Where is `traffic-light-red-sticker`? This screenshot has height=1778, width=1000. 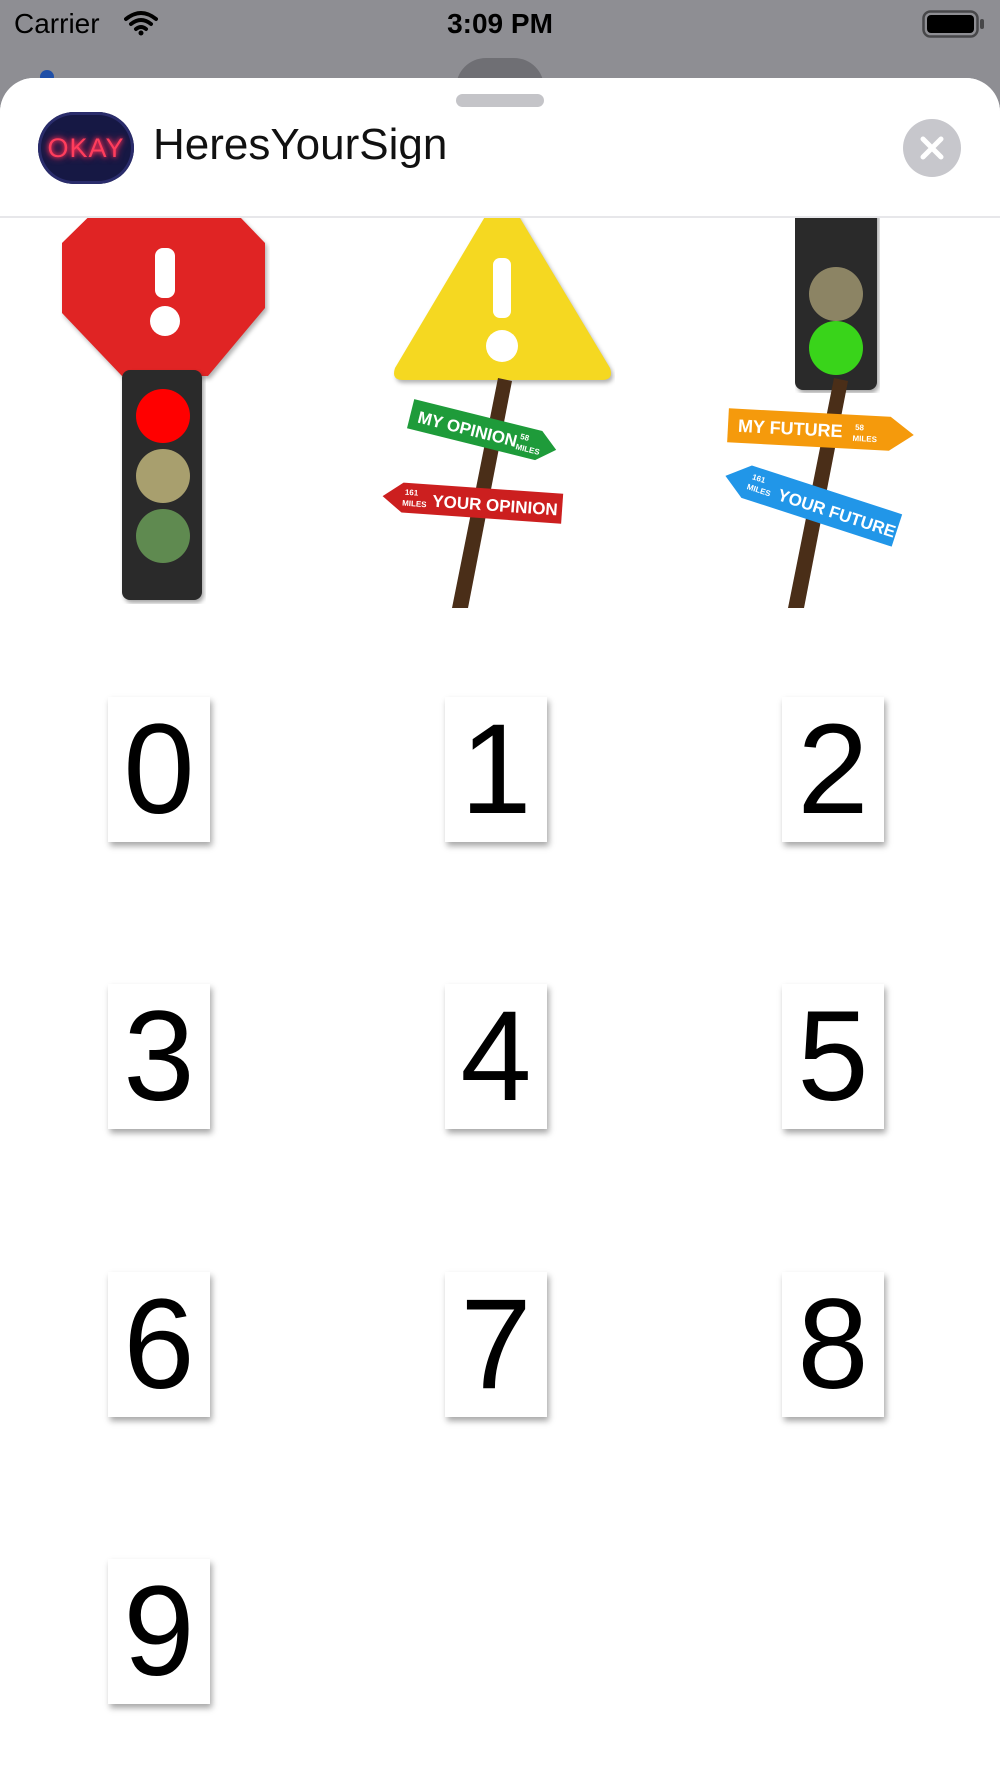
traffic-light-red-sticker is located at coordinates (163, 486).